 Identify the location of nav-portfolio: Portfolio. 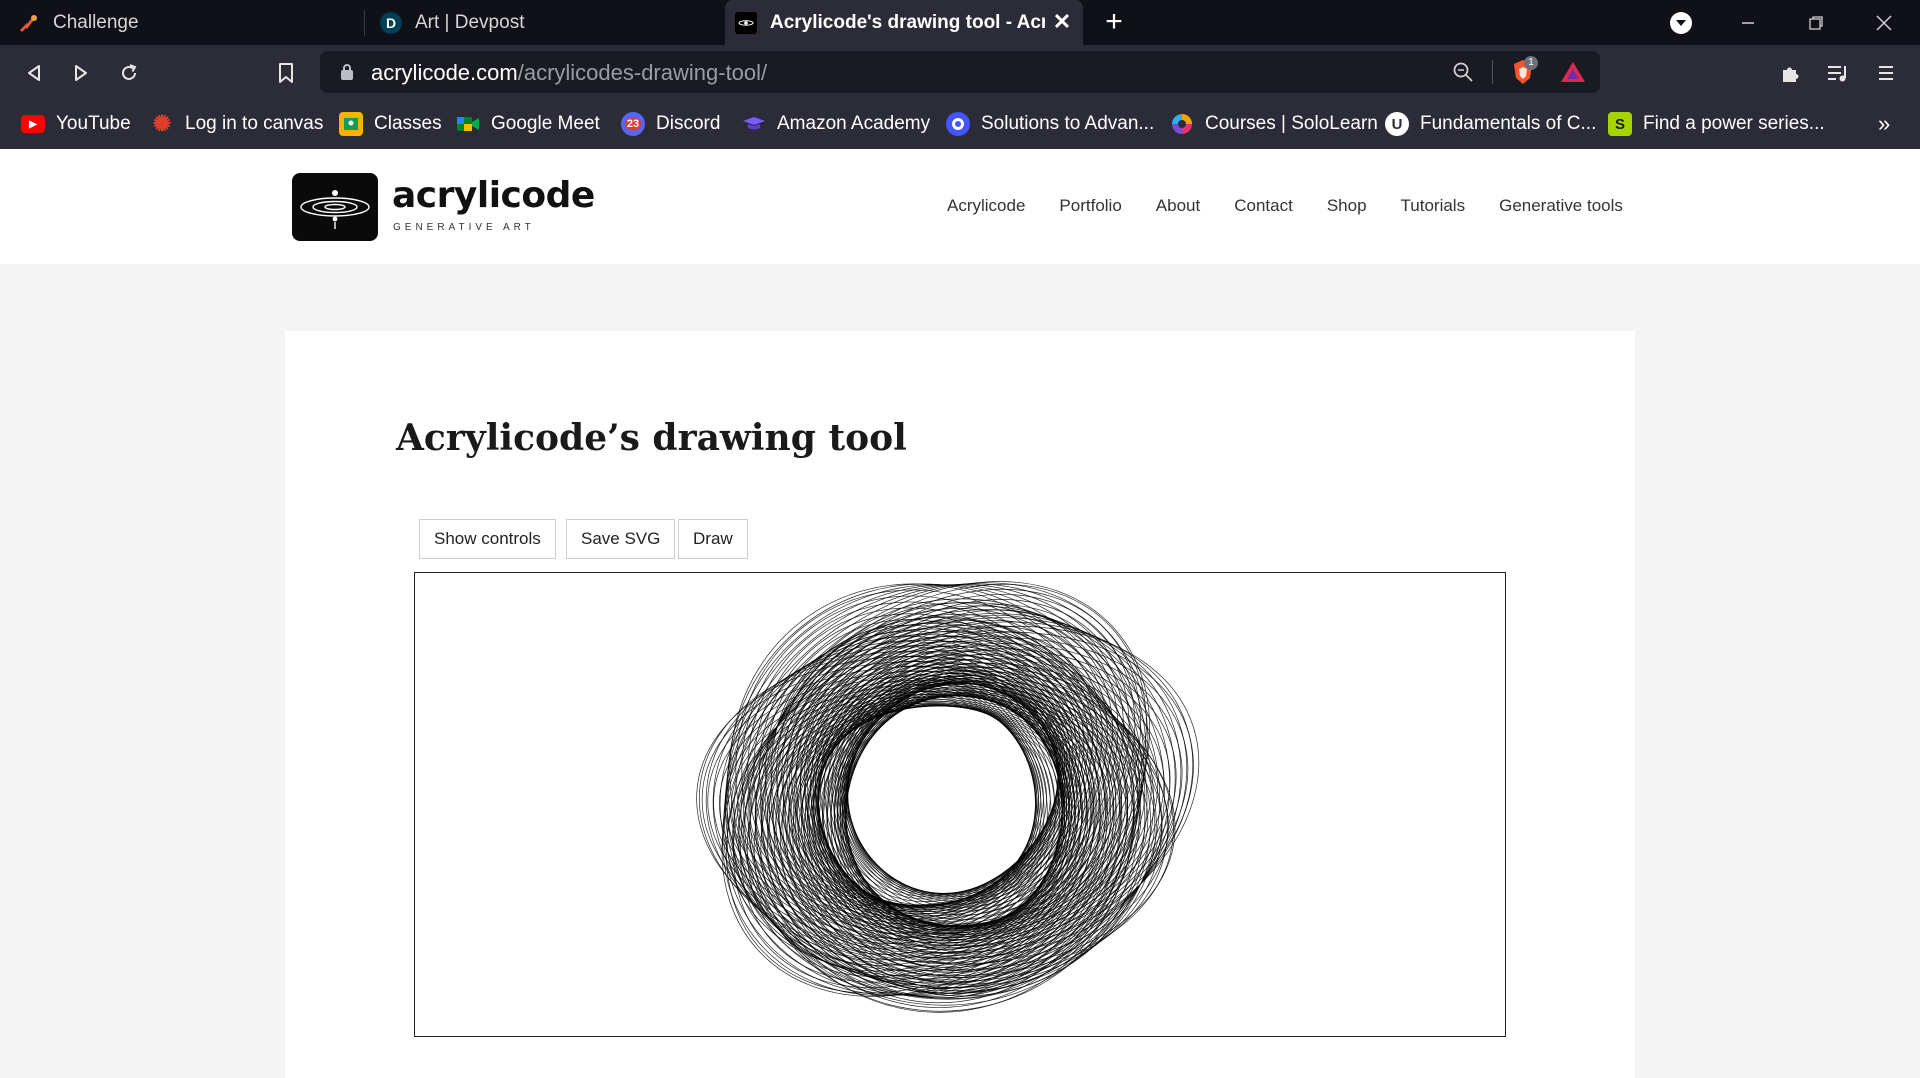
(1090, 206).